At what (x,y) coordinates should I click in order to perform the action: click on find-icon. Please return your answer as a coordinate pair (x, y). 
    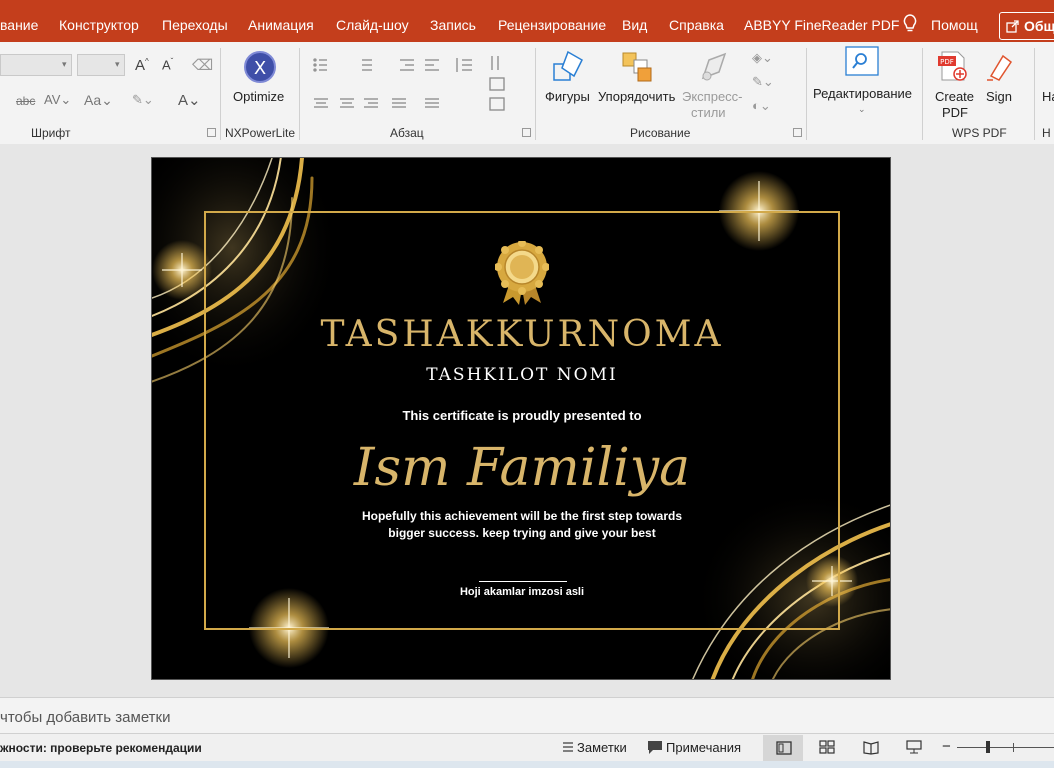
    Looking at the image, I should click on (862, 61).